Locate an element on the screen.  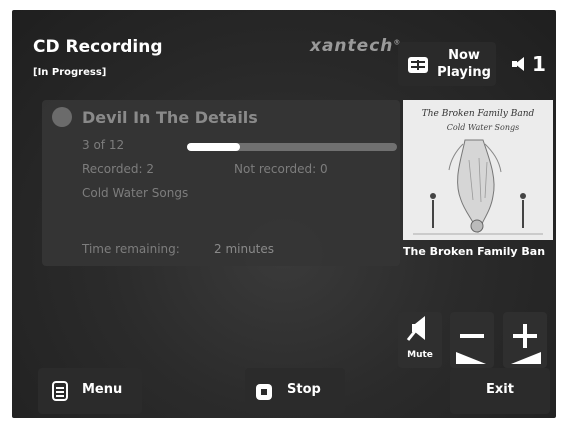
stop-button: Stop is located at coordinates (295, 391).